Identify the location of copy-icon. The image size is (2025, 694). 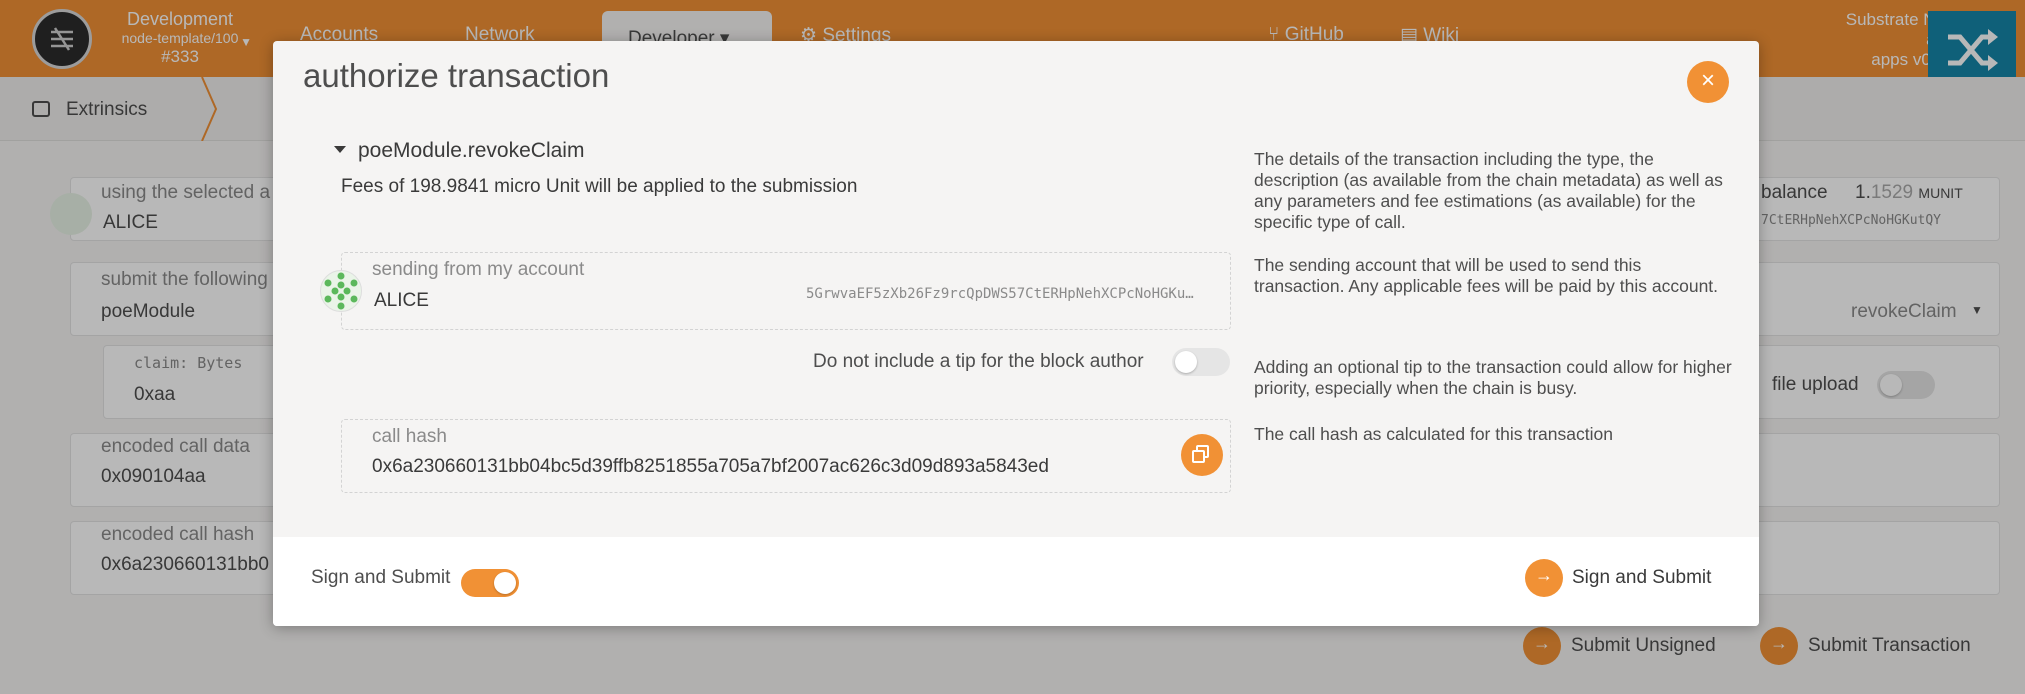
(1202, 455).